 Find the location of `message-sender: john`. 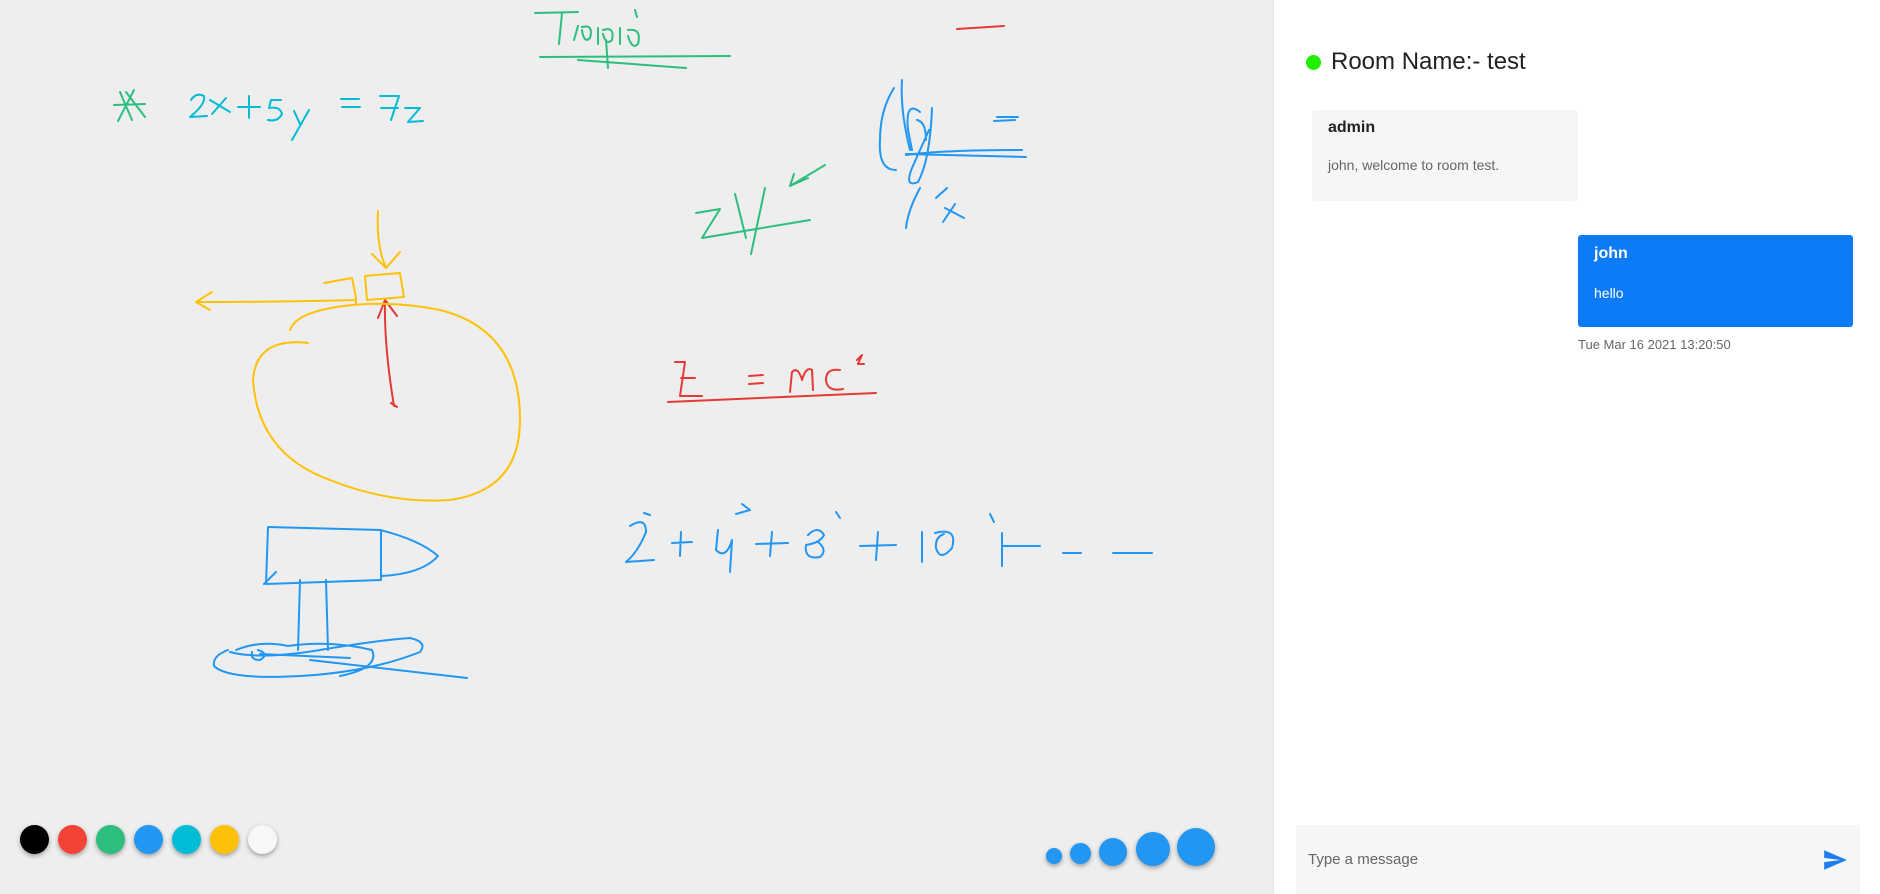

message-sender: john is located at coordinates (1611, 253).